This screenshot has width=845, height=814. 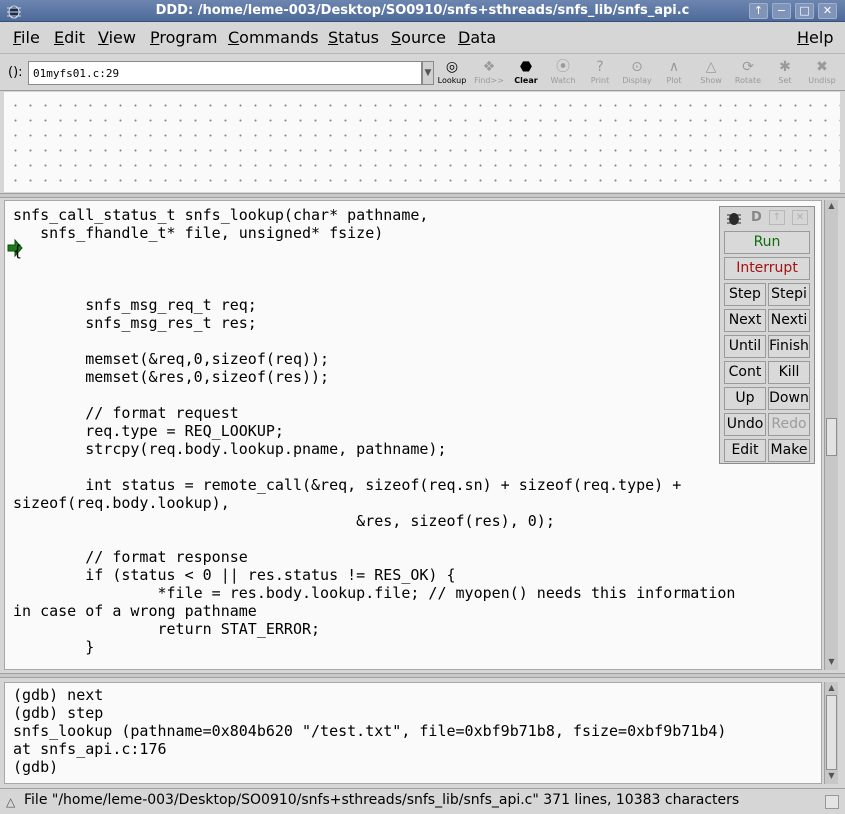 I want to click on run-button: Run, so click(x=767, y=242).